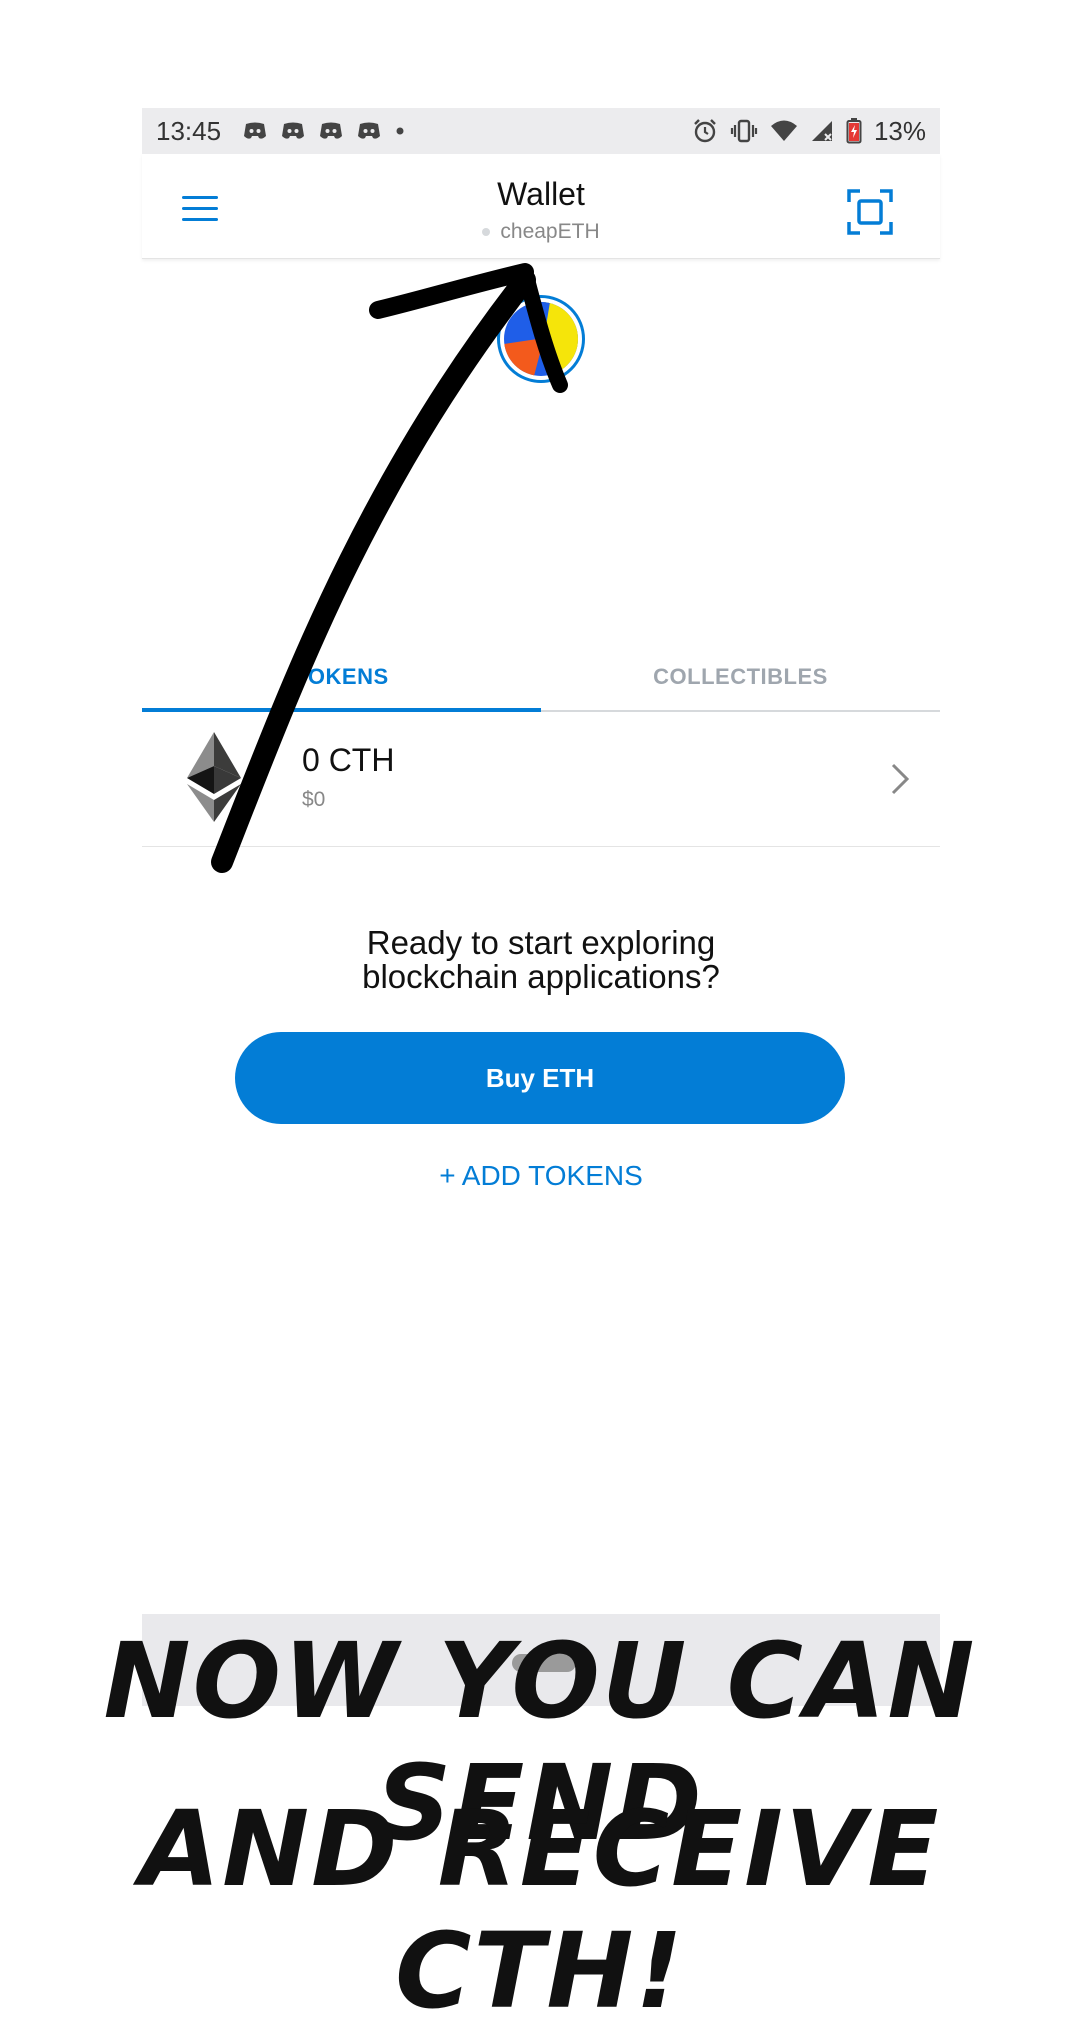 This screenshot has height=2032, width=1080. What do you see at coordinates (189, 130) in the screenshot?
I see `status-time: 13:45` at bounding box center [189, 130].